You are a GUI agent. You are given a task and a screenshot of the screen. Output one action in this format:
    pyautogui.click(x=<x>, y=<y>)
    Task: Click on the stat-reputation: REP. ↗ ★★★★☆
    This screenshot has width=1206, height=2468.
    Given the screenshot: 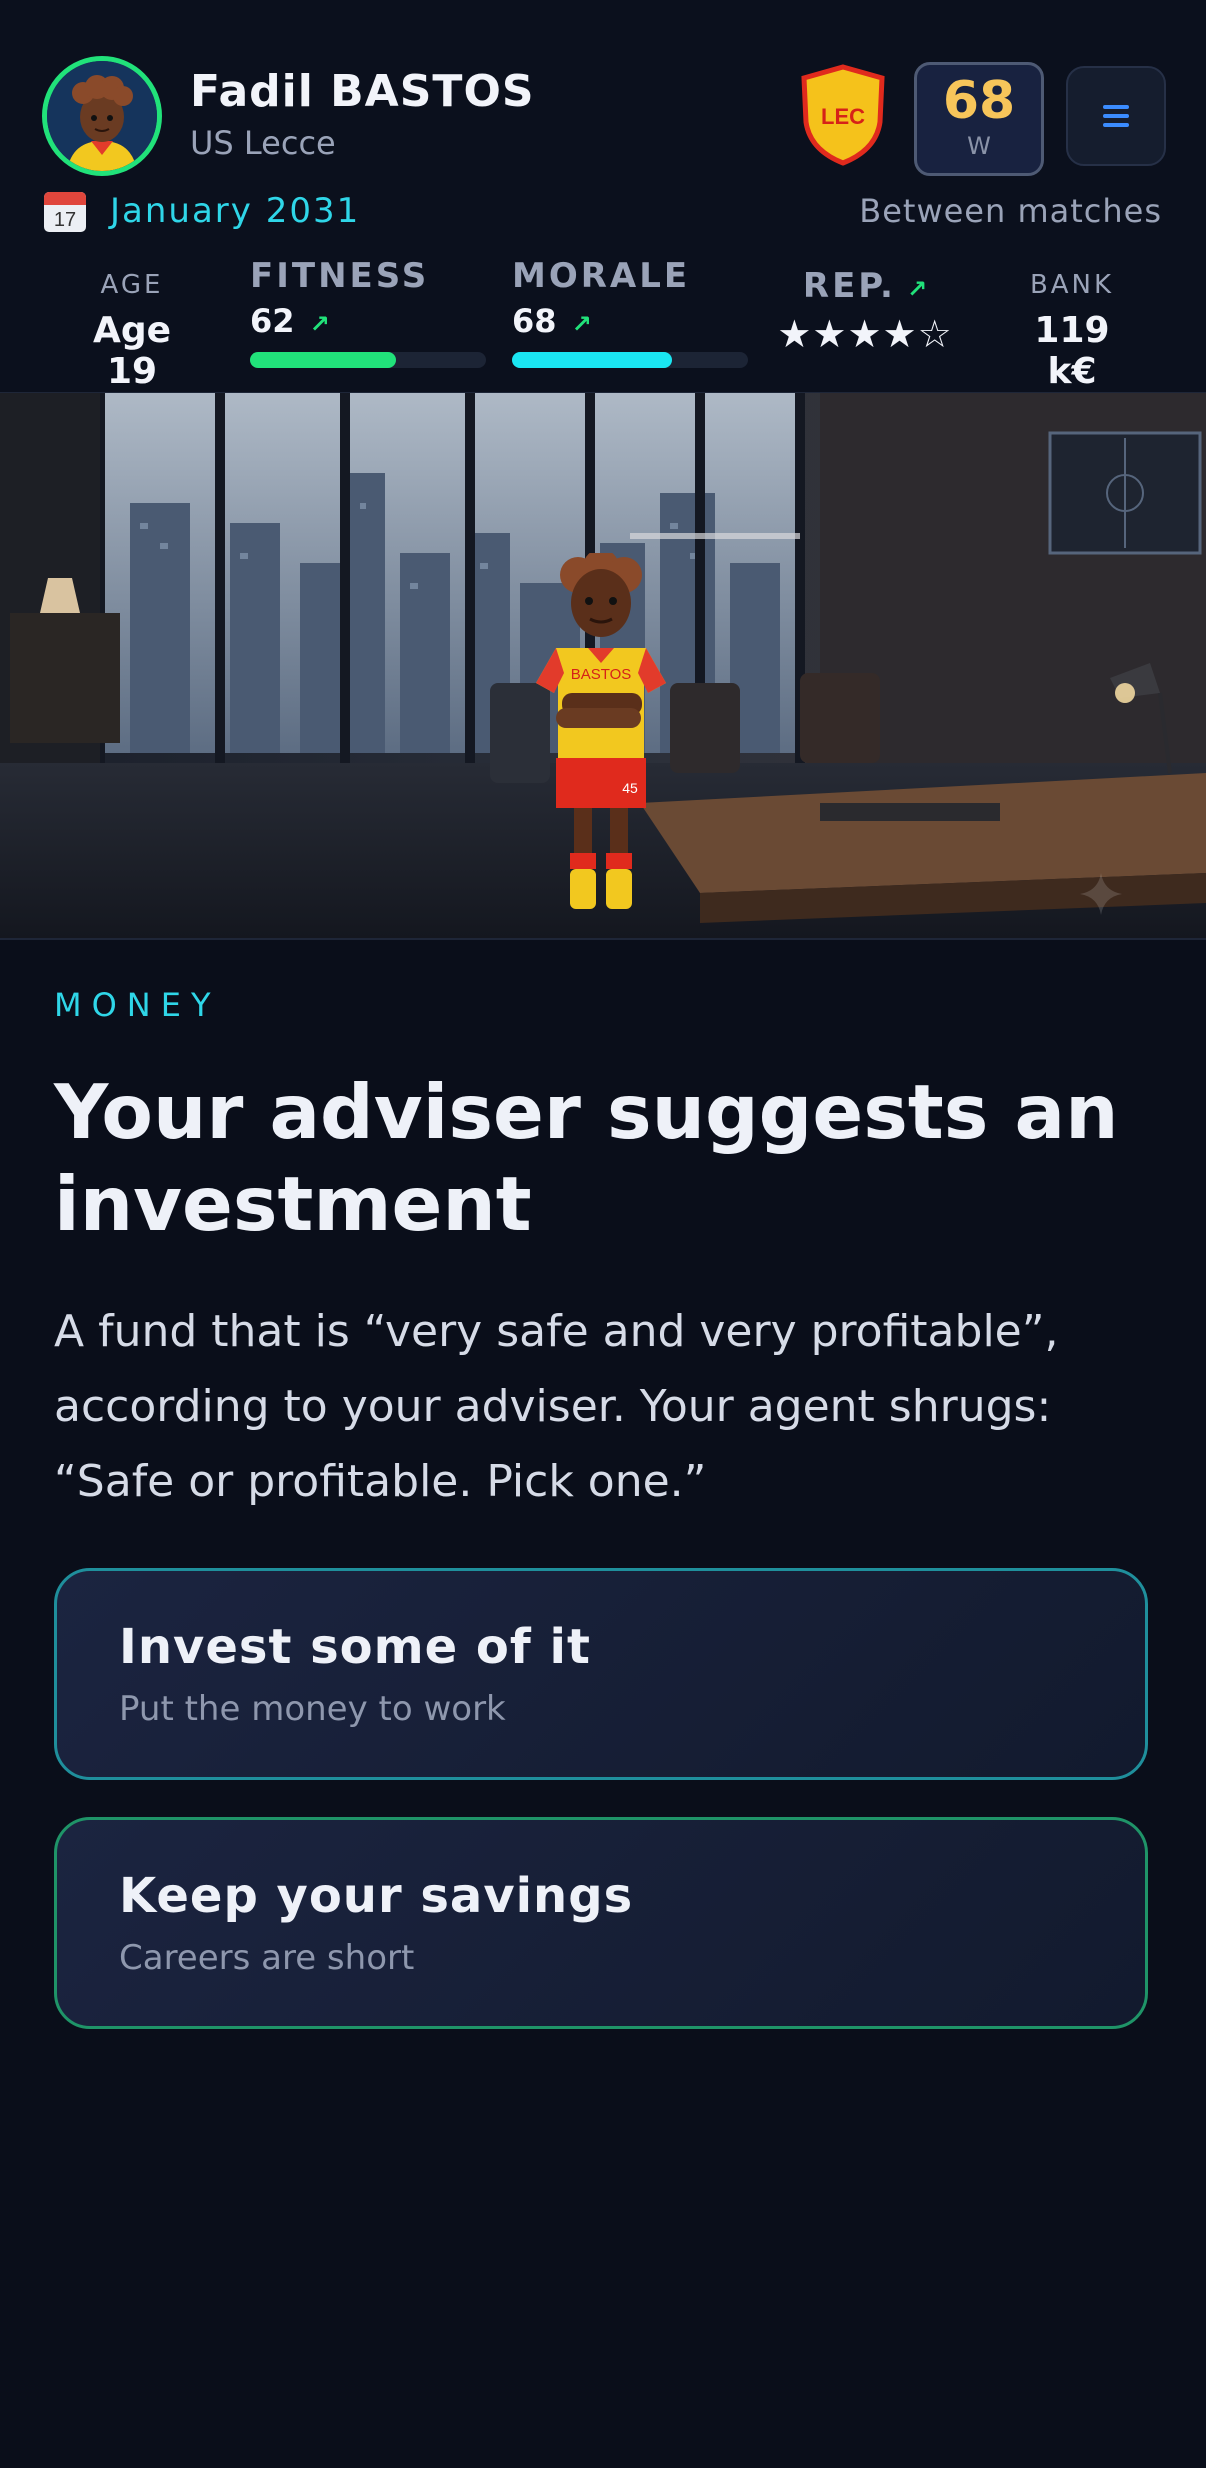 What is the action you would take?
    pyautogui.click(x=865, y=311)
    